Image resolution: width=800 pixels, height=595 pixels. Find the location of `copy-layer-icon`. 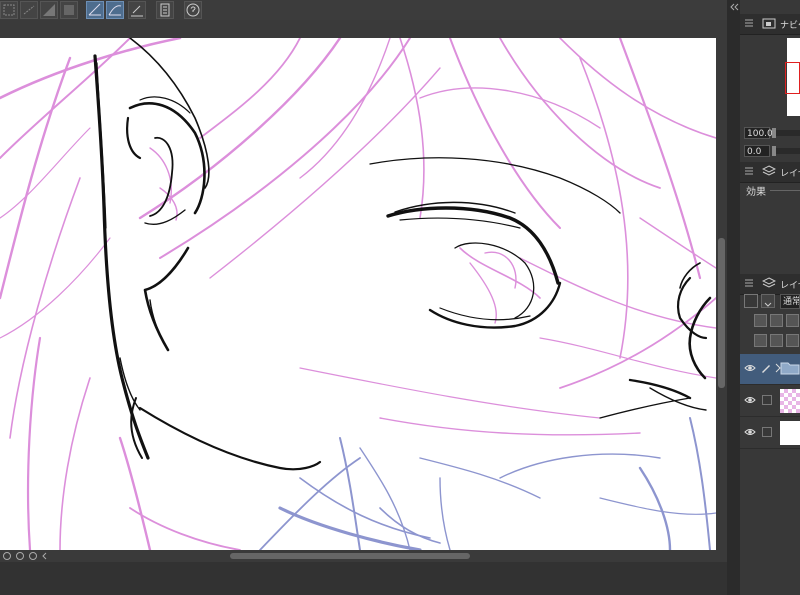

copy-layer-icon is located at coordinates (776, 340).